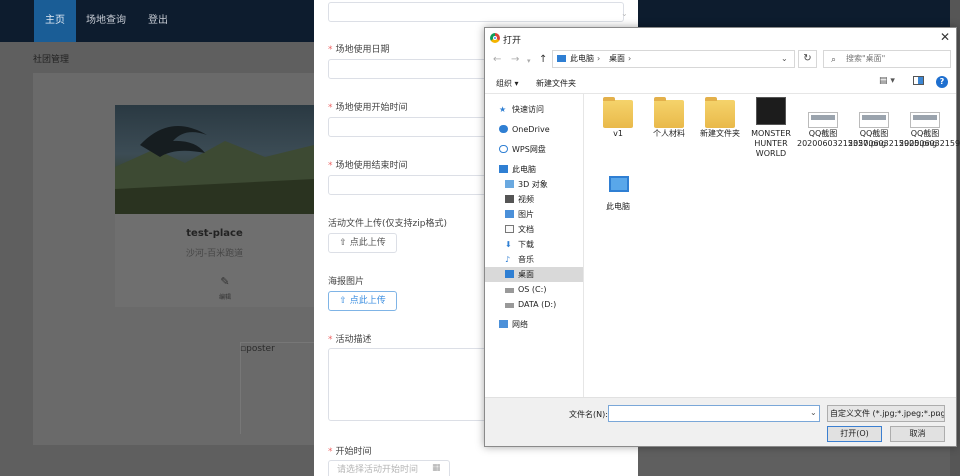 The image size is (960, 476). Describe the element at coordinates (583, 245) in the screenshot. I see `pane-divider` at that location.